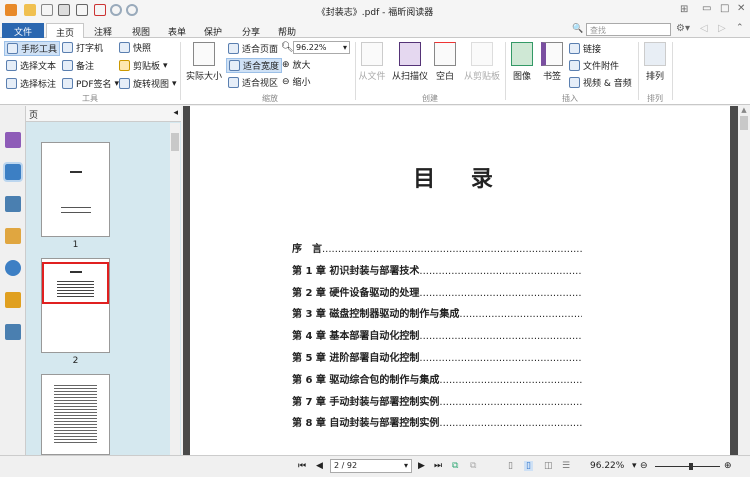 This screenshot has height=477, width=750. Describe the element at coordinates (124, 83) in the screenshot. I see `rotate-icon` at that location.